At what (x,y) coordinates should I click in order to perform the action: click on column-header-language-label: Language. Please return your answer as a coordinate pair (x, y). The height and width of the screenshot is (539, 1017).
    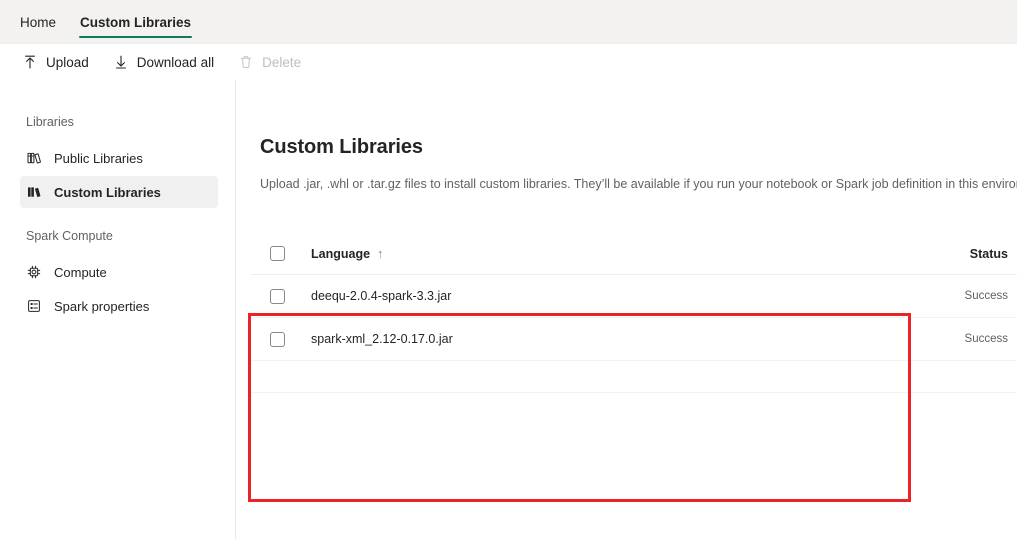
    Looking at the image, I should click on (341, 253).